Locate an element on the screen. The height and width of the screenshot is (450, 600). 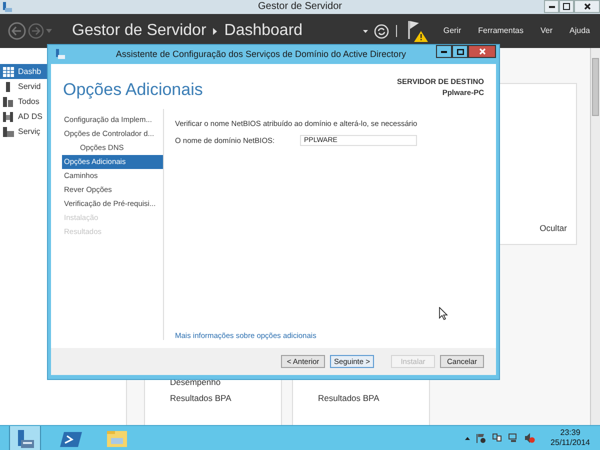
page-heading: Opções Adicionais is located at coordinates (133, 90).